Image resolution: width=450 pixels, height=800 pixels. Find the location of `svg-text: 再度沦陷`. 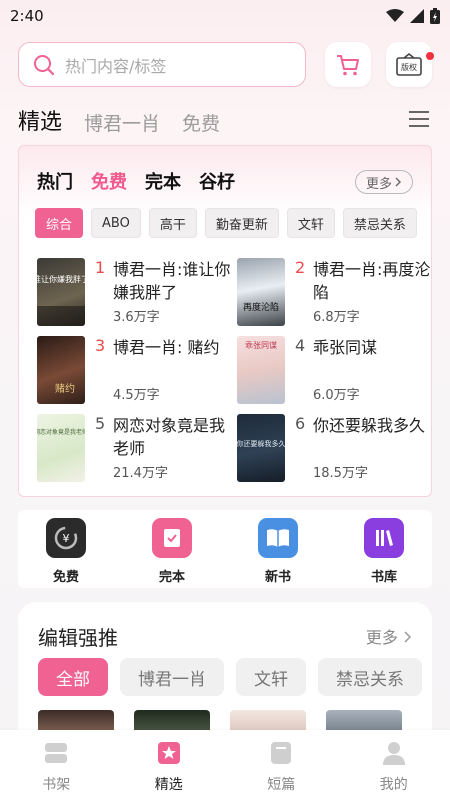

svg-text: 再度沦陷 is located at coordinates (261, 307).